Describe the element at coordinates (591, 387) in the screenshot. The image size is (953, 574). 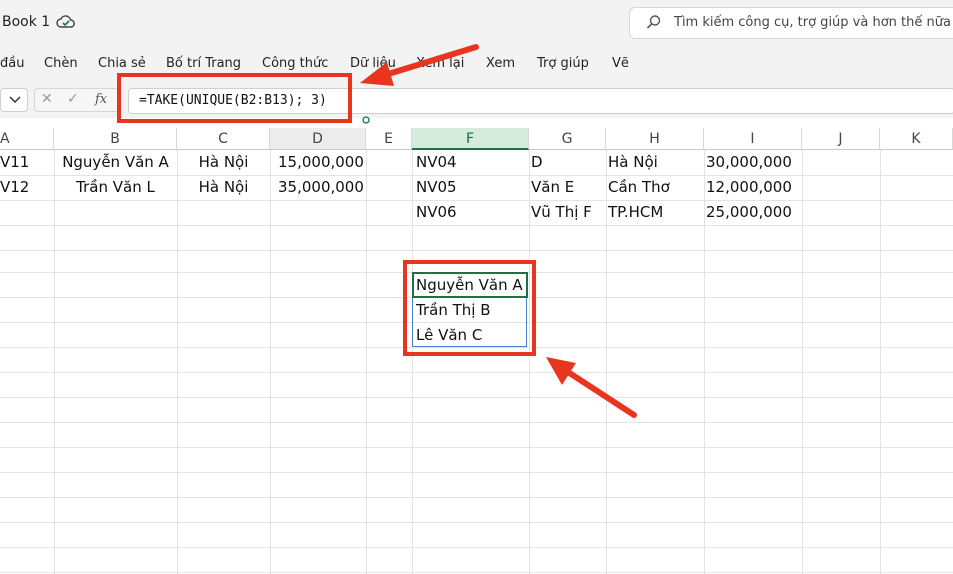
I see `arrow-to-result-icon` at that location.